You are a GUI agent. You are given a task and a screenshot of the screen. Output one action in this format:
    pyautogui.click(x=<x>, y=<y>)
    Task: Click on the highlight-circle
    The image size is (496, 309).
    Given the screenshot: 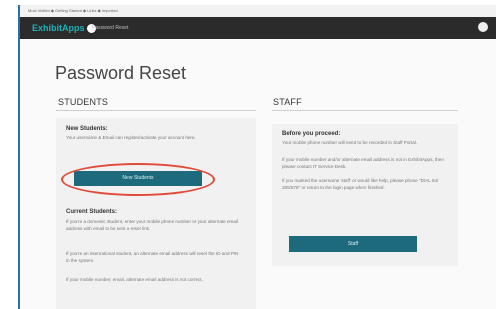 What is the action you would take?
    pyautogui.click(x=138, y=179)
    